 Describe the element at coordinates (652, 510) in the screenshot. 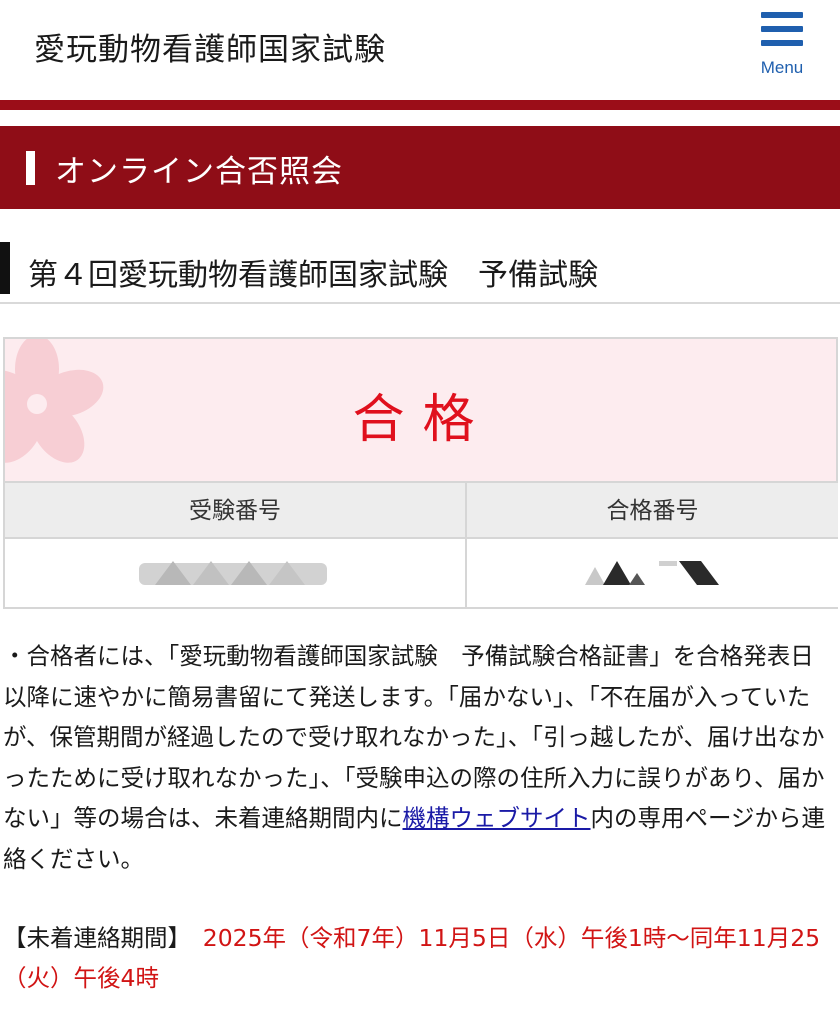

I see `pass-number-header: 合格番号` at that location.